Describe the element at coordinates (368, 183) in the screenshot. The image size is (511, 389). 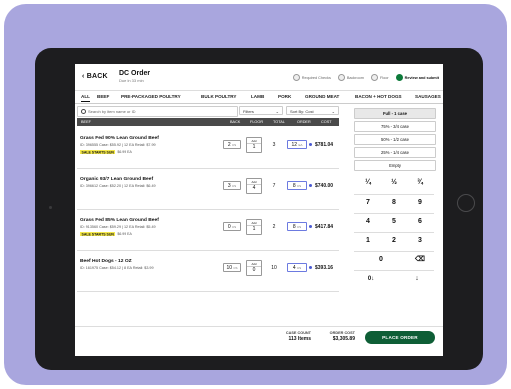
I see `key-quarter: ¼` at that location.